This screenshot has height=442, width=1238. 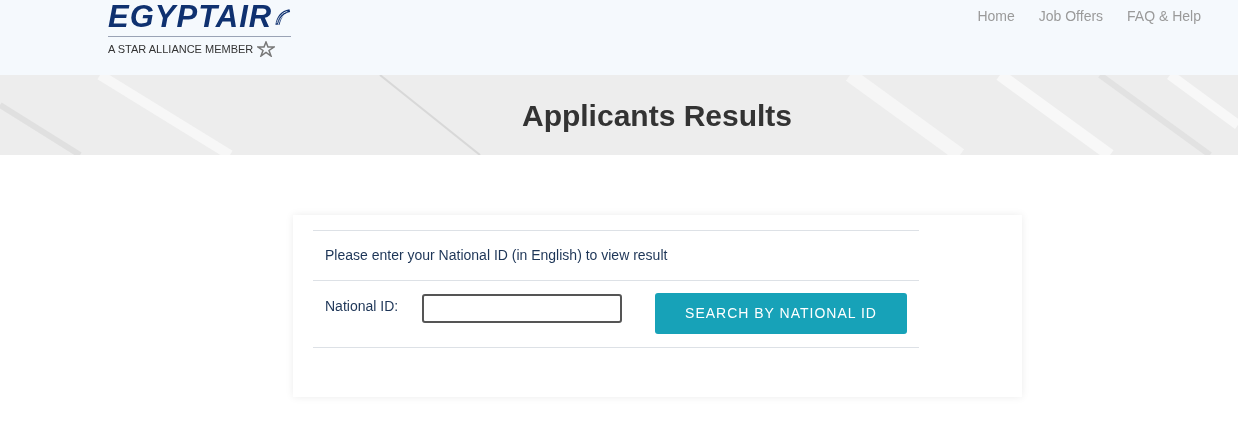 What do you see at coordinates (657, 115) in the screenshot?
I see `page-title: Applicants Results` at bounding box center [657, 115].